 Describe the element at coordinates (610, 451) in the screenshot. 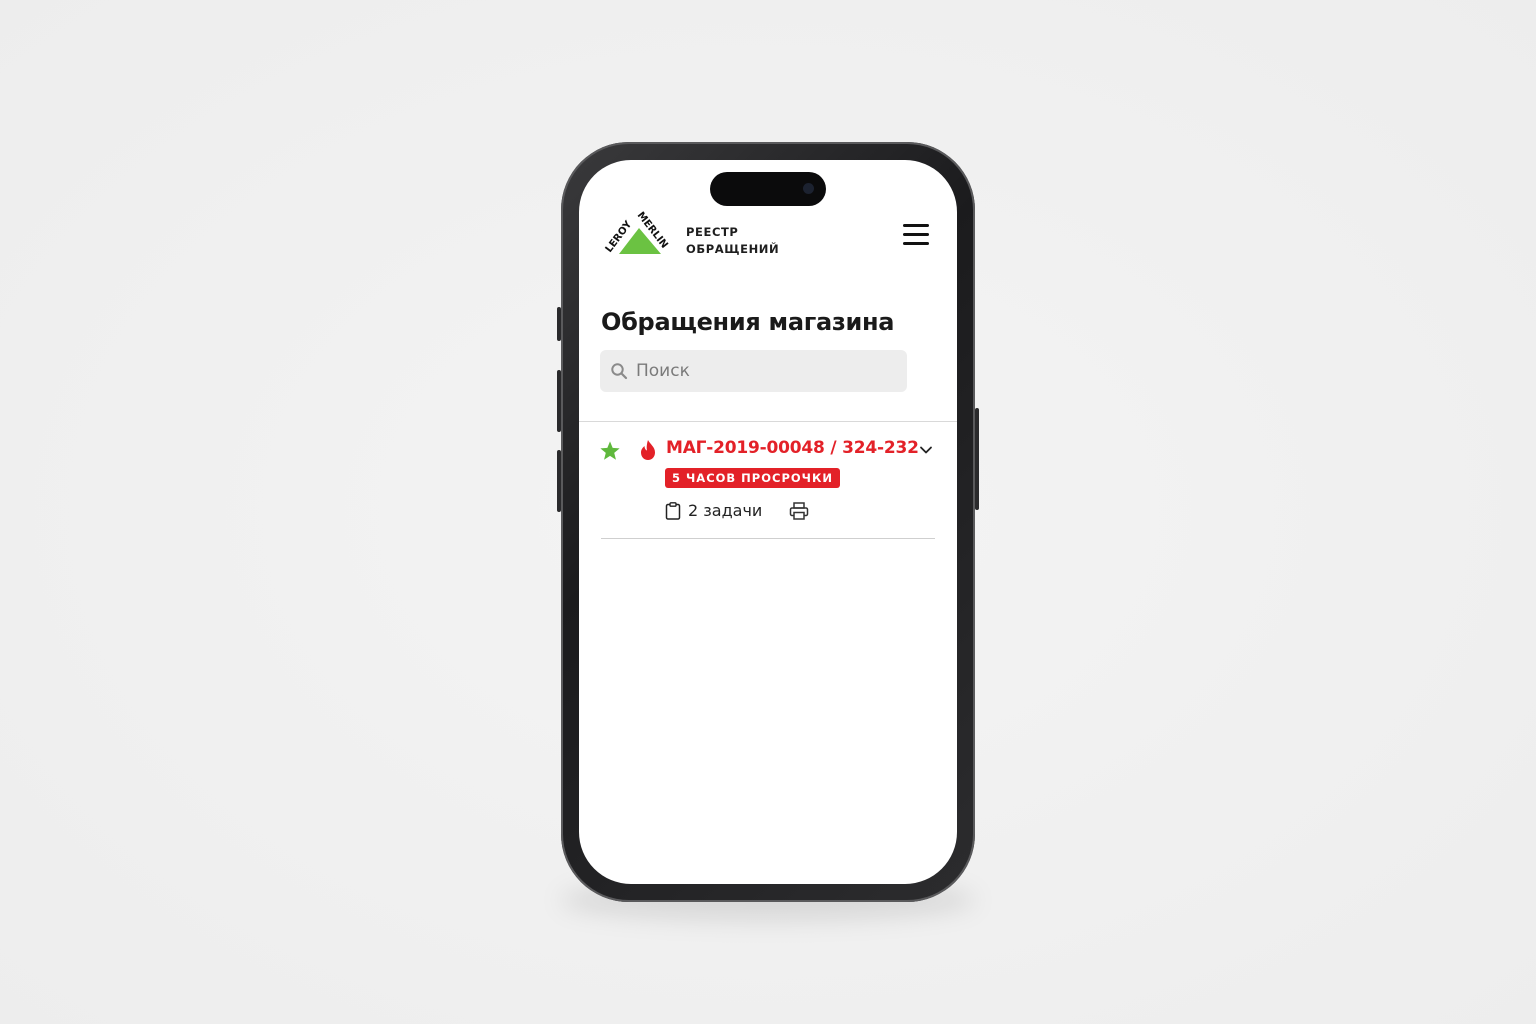

I see `star-icon` at that location.